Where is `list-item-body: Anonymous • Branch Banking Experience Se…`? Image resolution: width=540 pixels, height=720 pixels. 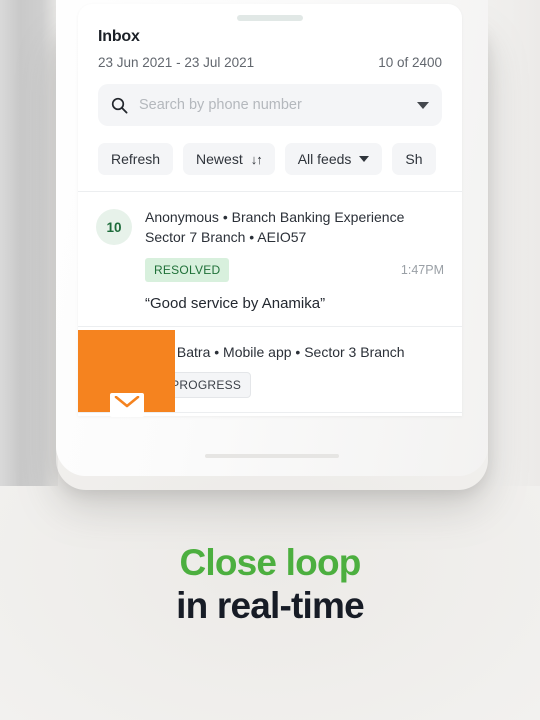
list-item-body: Anonymous • Branch Banking Experience Se… is located at coordinates (294, 259).